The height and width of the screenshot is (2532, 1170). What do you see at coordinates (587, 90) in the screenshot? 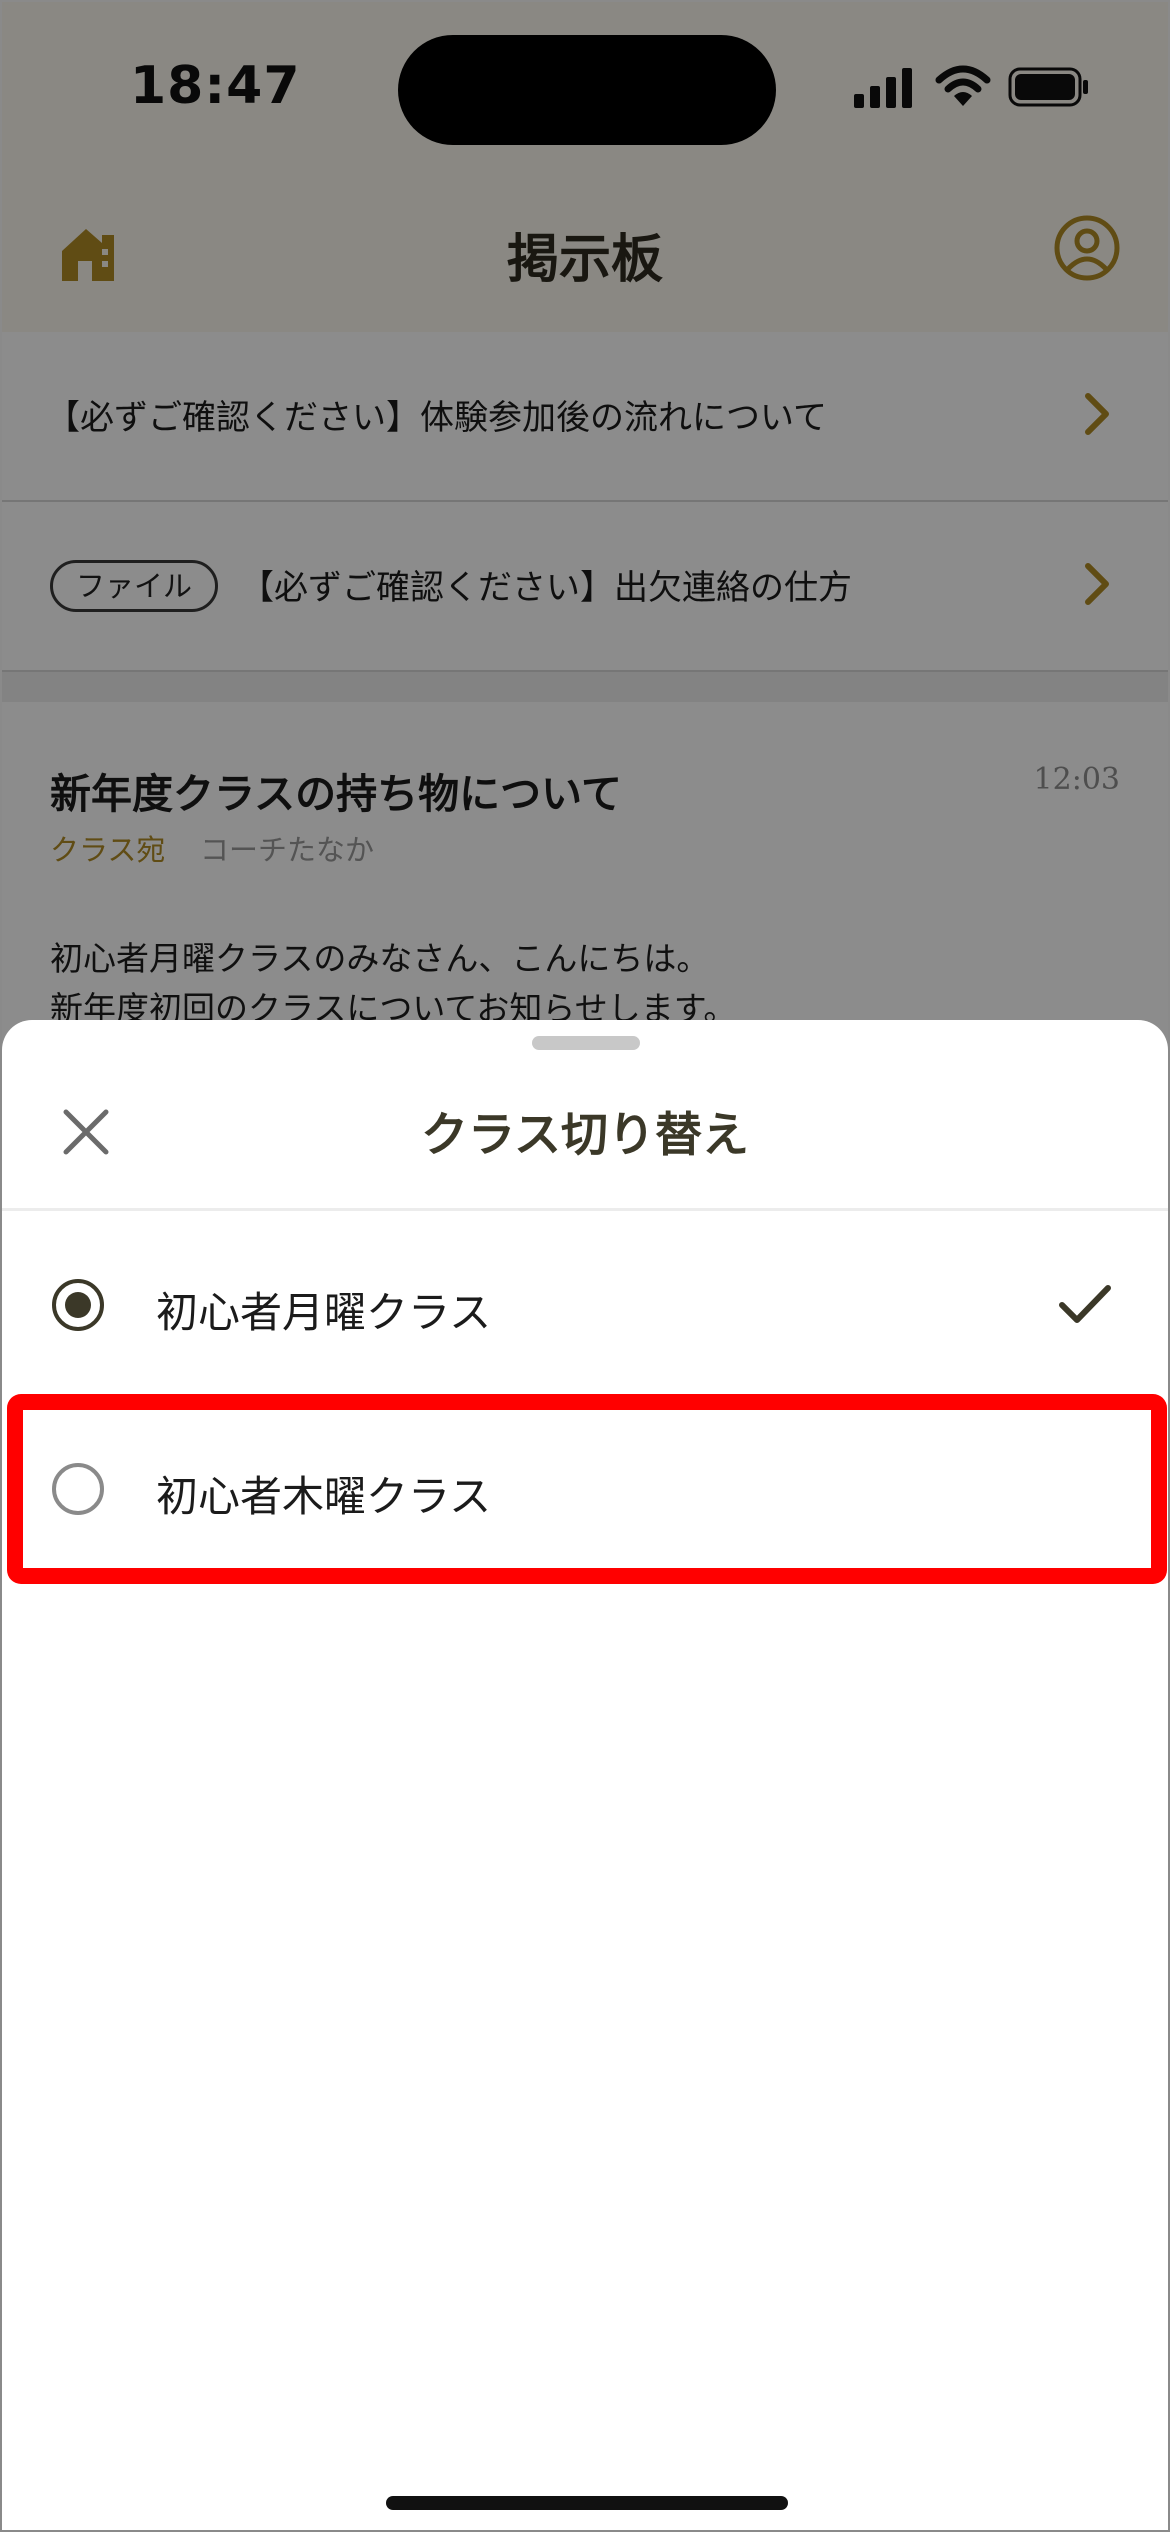
I see `dynamic-island` at bounding box center [587, 90].